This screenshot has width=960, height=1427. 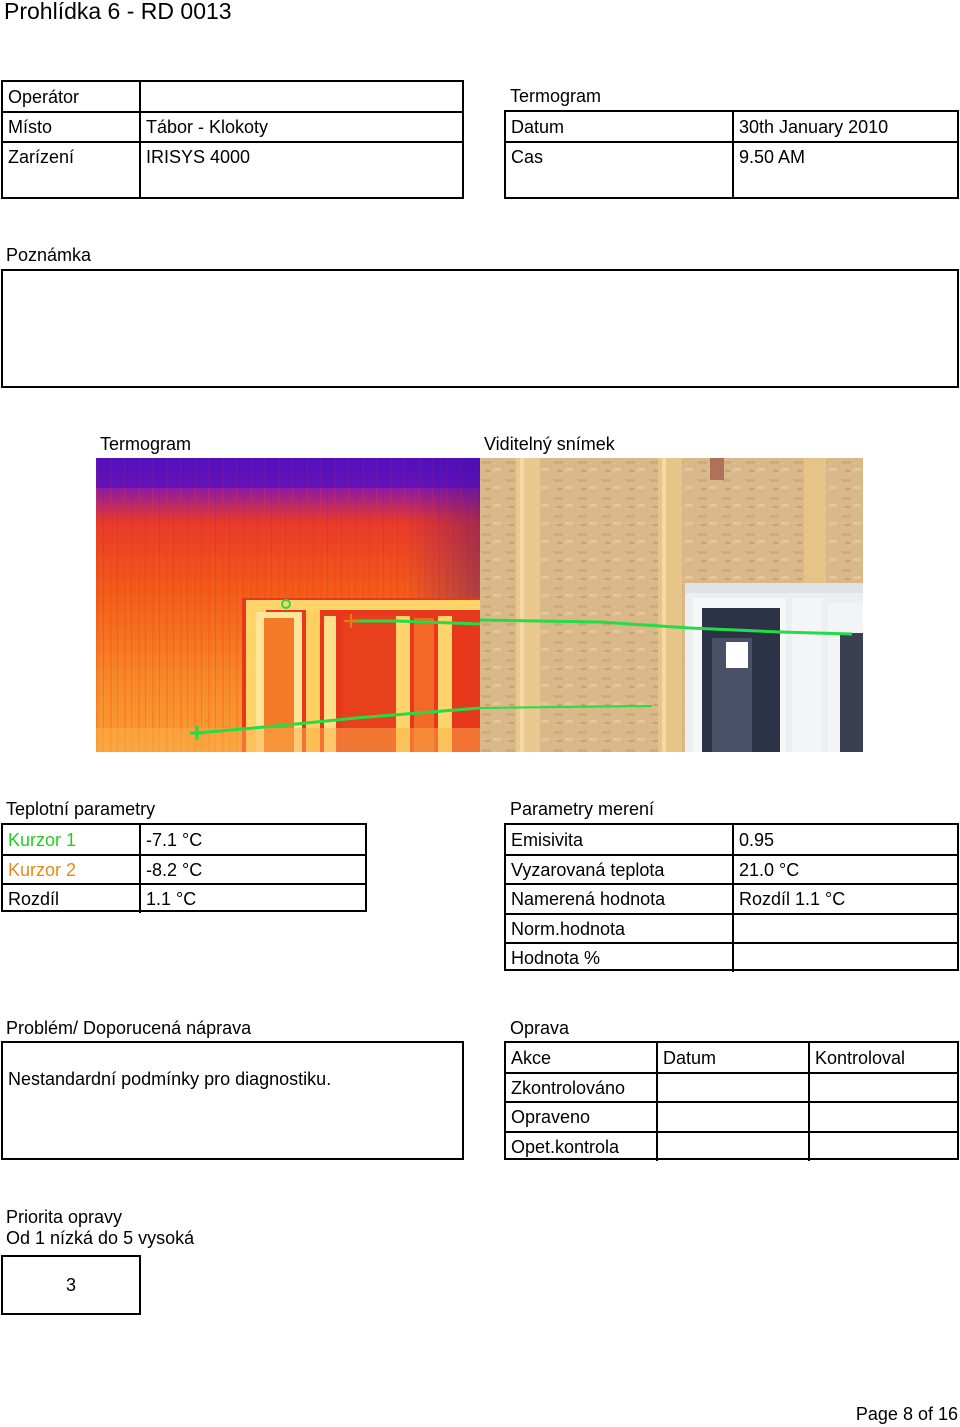 What do you see at coordinates (81, 809) in the screenshot?
I see `temp-params-title: Teplotní parametry` at bounding box center [81, 809].